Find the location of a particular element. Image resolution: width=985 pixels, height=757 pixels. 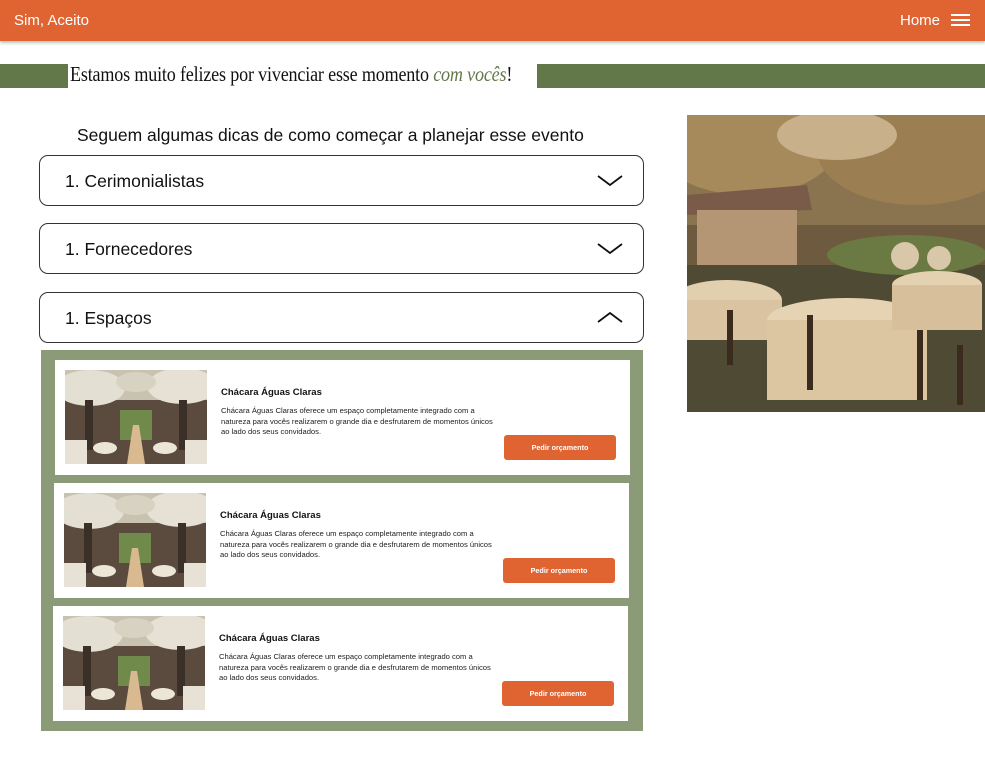

top-navbar: Sim, Aceito Home is located at coordinates (492, 20).